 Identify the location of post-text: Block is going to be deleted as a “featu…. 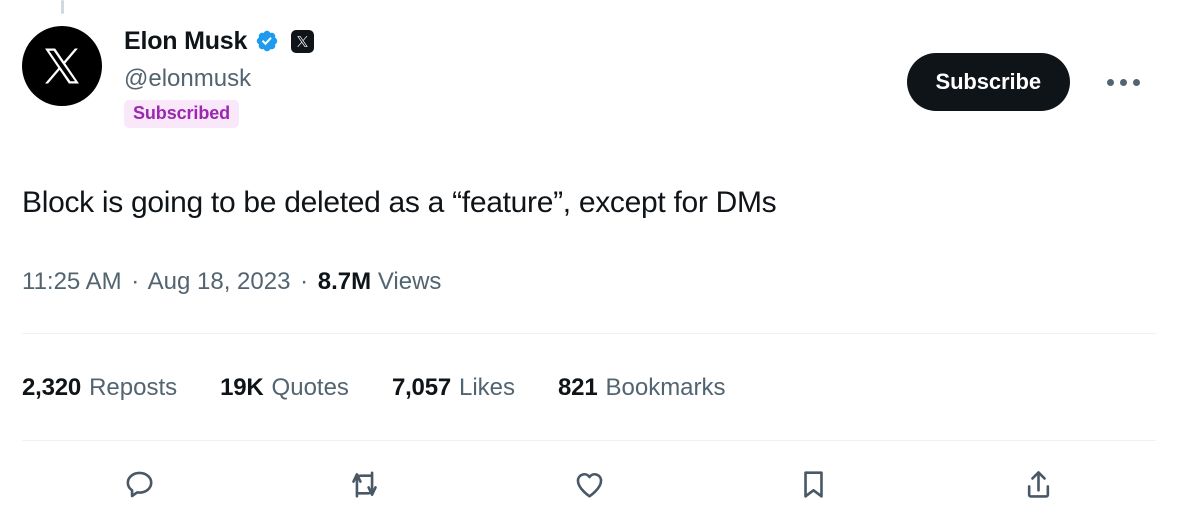
(399, 202).